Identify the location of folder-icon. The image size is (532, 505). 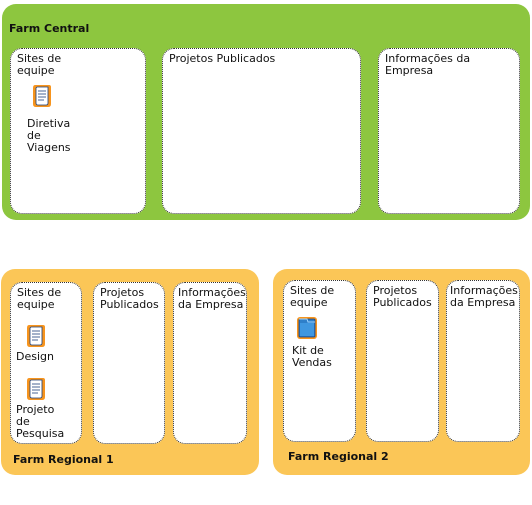
(307, 328).